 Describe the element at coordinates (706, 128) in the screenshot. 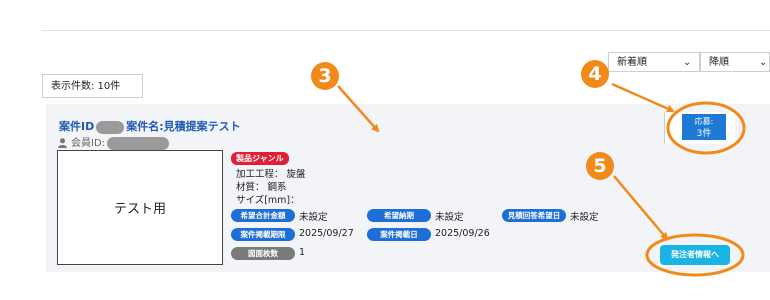

I see `highlight-ring-apply` at that location.